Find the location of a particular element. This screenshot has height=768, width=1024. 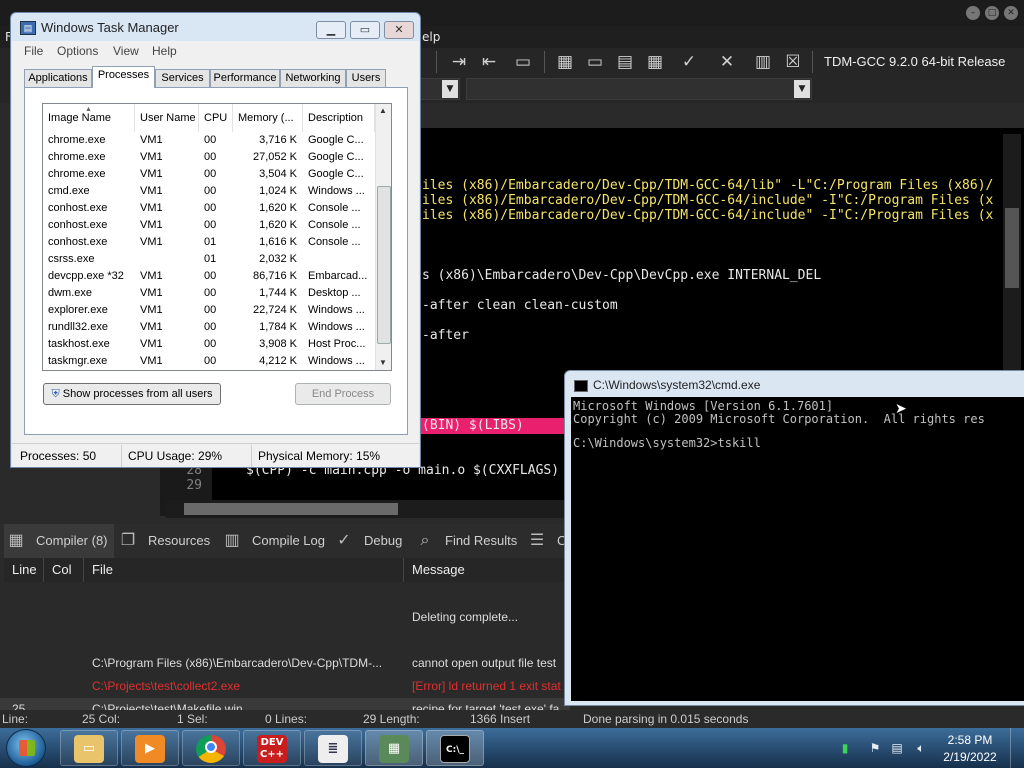

task-manager-icon: ▤ is located at coordinates (28, 28).